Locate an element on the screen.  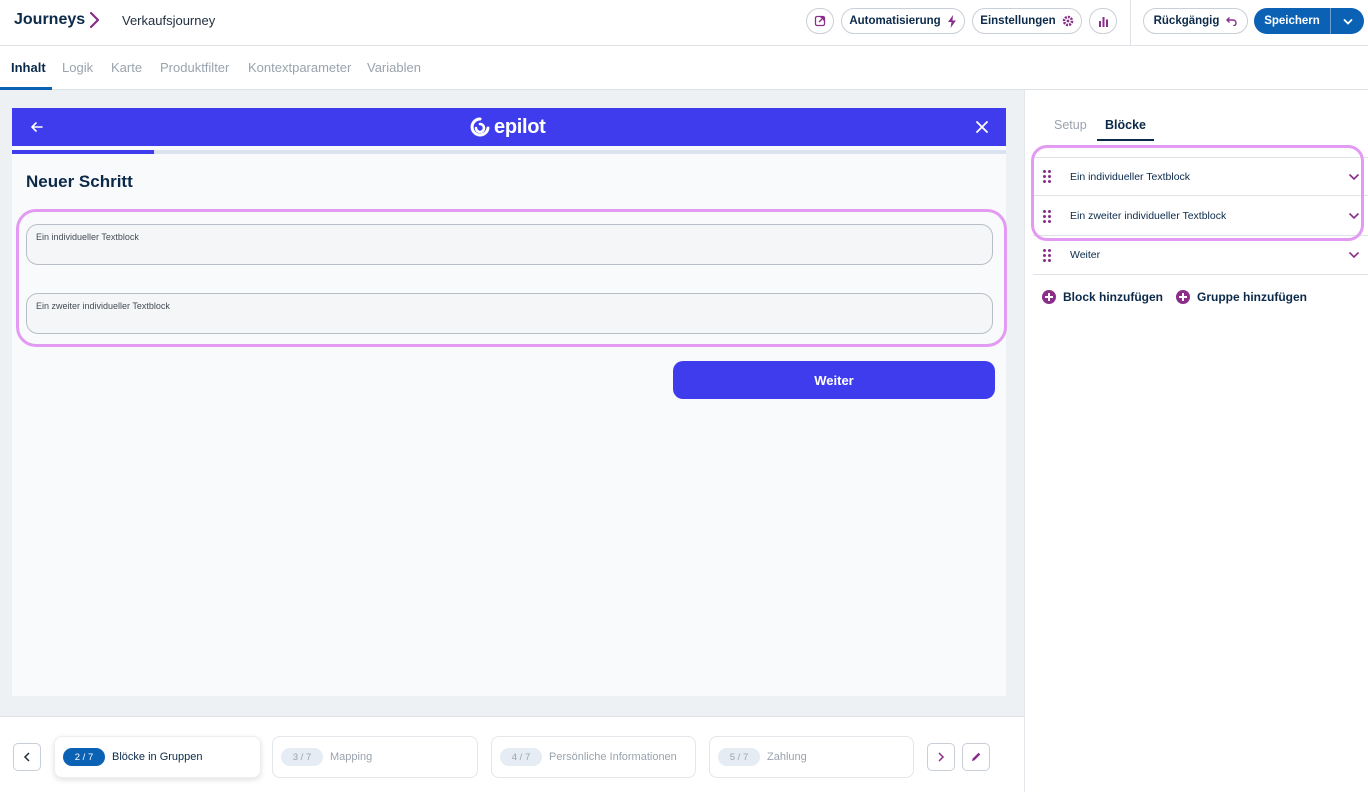
external-link-icon is located at coordinates (820, 21).